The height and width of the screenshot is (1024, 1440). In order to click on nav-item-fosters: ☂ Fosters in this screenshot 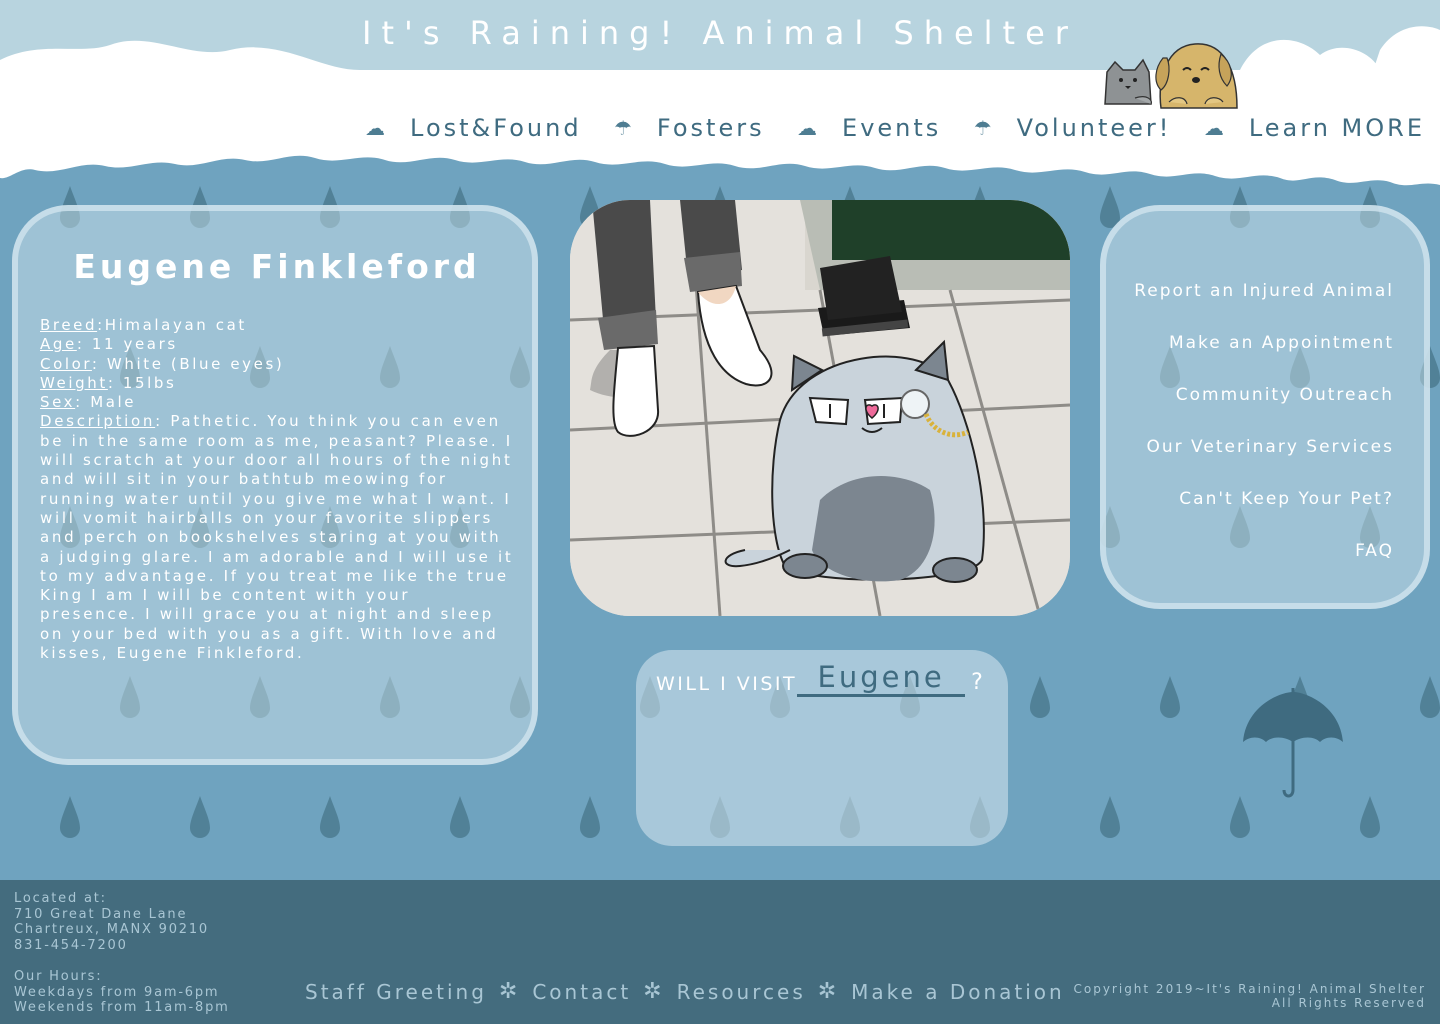, I will do `click(689, 128)`.